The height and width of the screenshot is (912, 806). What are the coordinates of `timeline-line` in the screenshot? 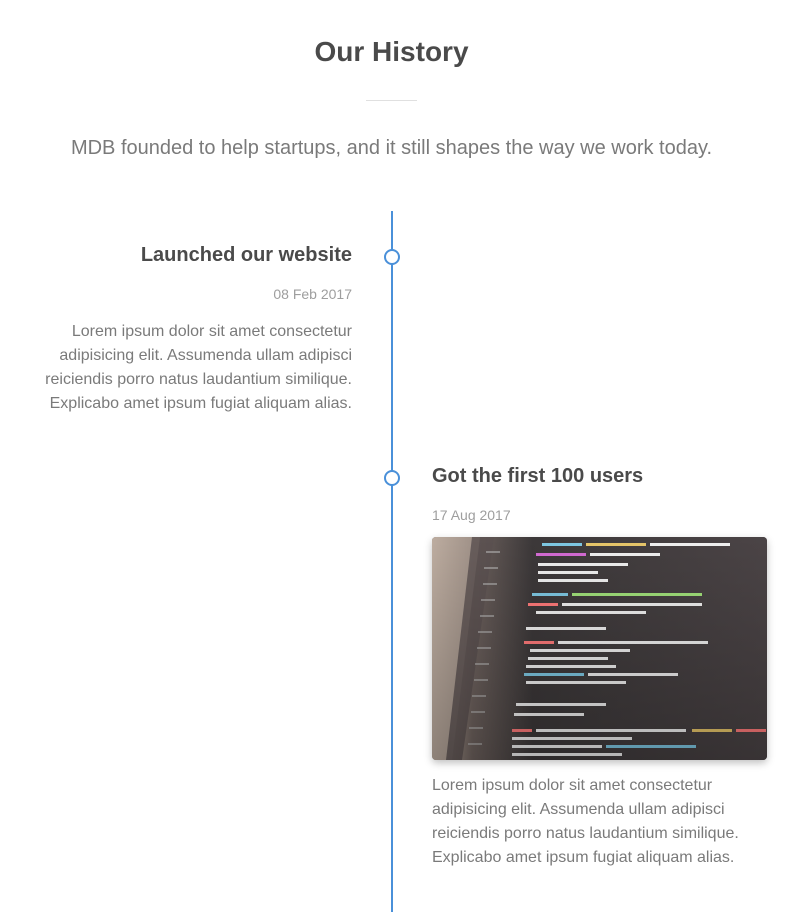 It's located at (392, 561).